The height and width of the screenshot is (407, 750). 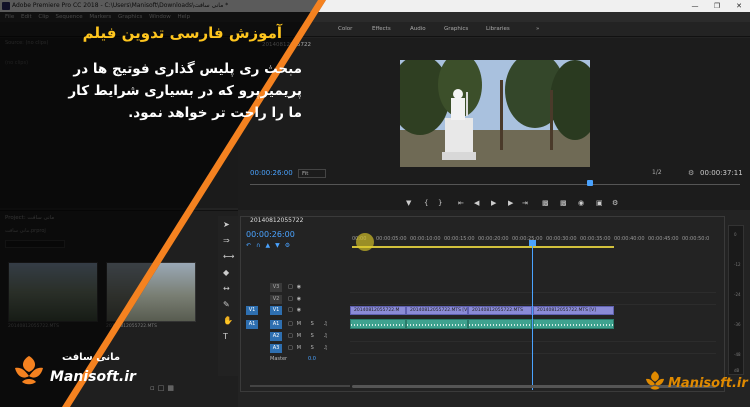 I want to click on nest-icon: ↶, so click(x=251, y=245).